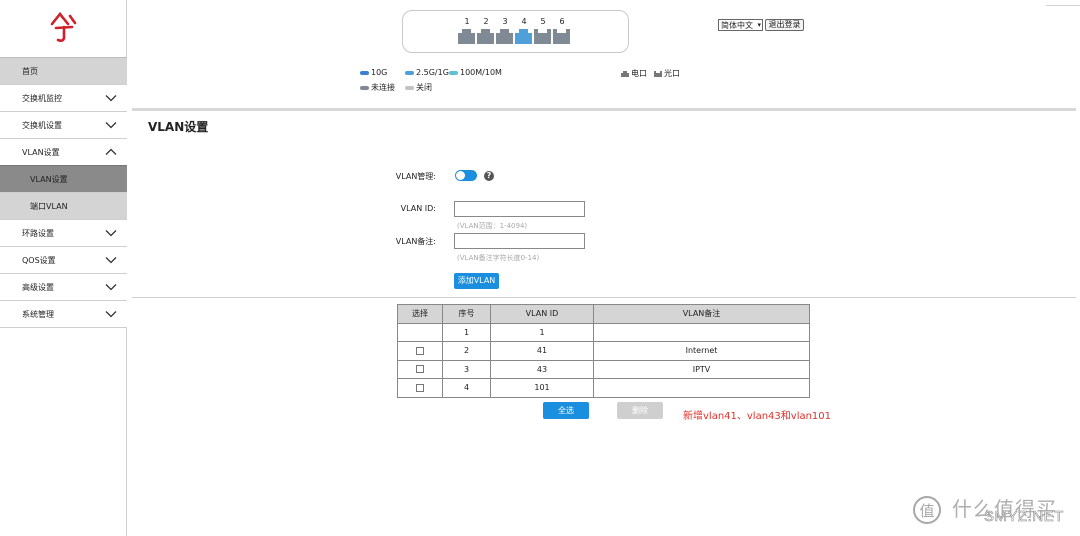 This screenshot has height=536, width=1080. What do you see at coordinates (701, 351) in the screenshot?
I see `vlan-note-cell: Internet` at bounding box center [701, 351].